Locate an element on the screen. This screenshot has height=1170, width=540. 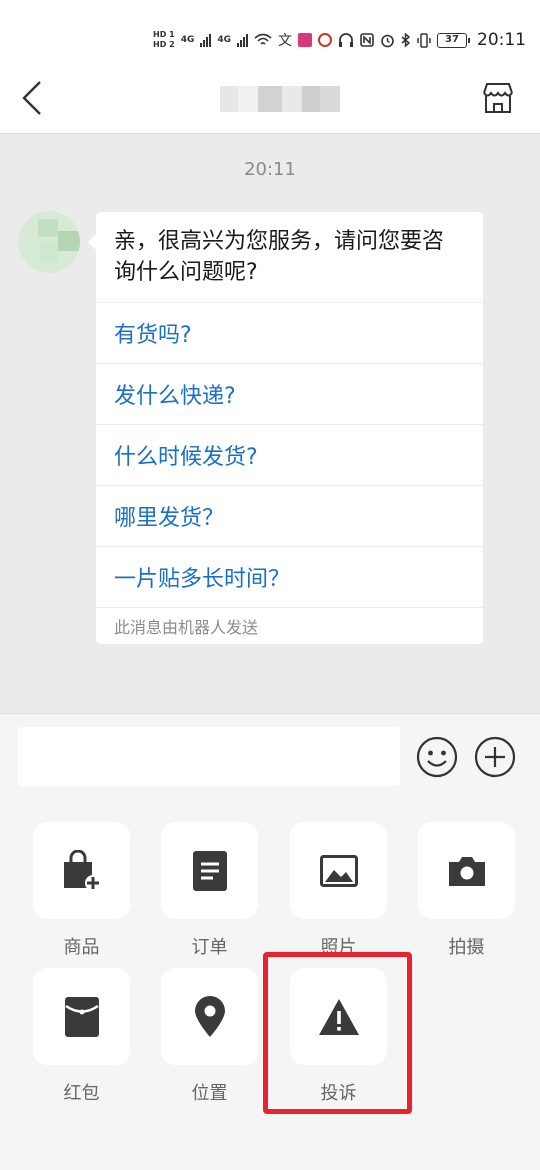
greeting-text: 亲，很高兴为您服务，请问您要咨询什么问题呢? is located at coordinates (289, 257).